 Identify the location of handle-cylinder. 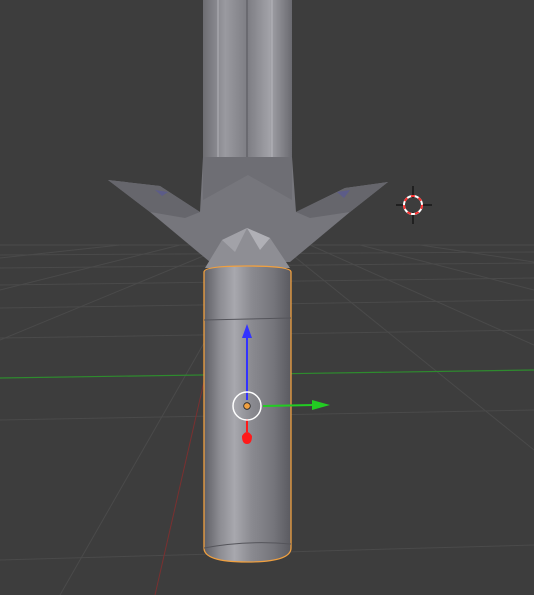
(247, 414).